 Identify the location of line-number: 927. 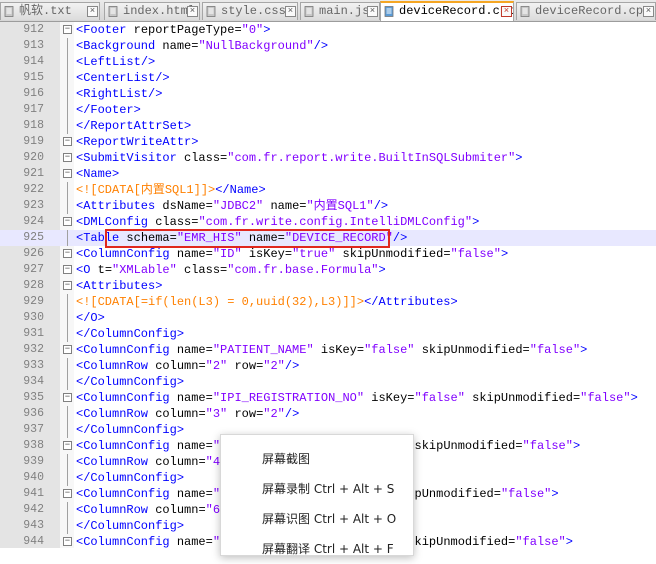
(33, 269).